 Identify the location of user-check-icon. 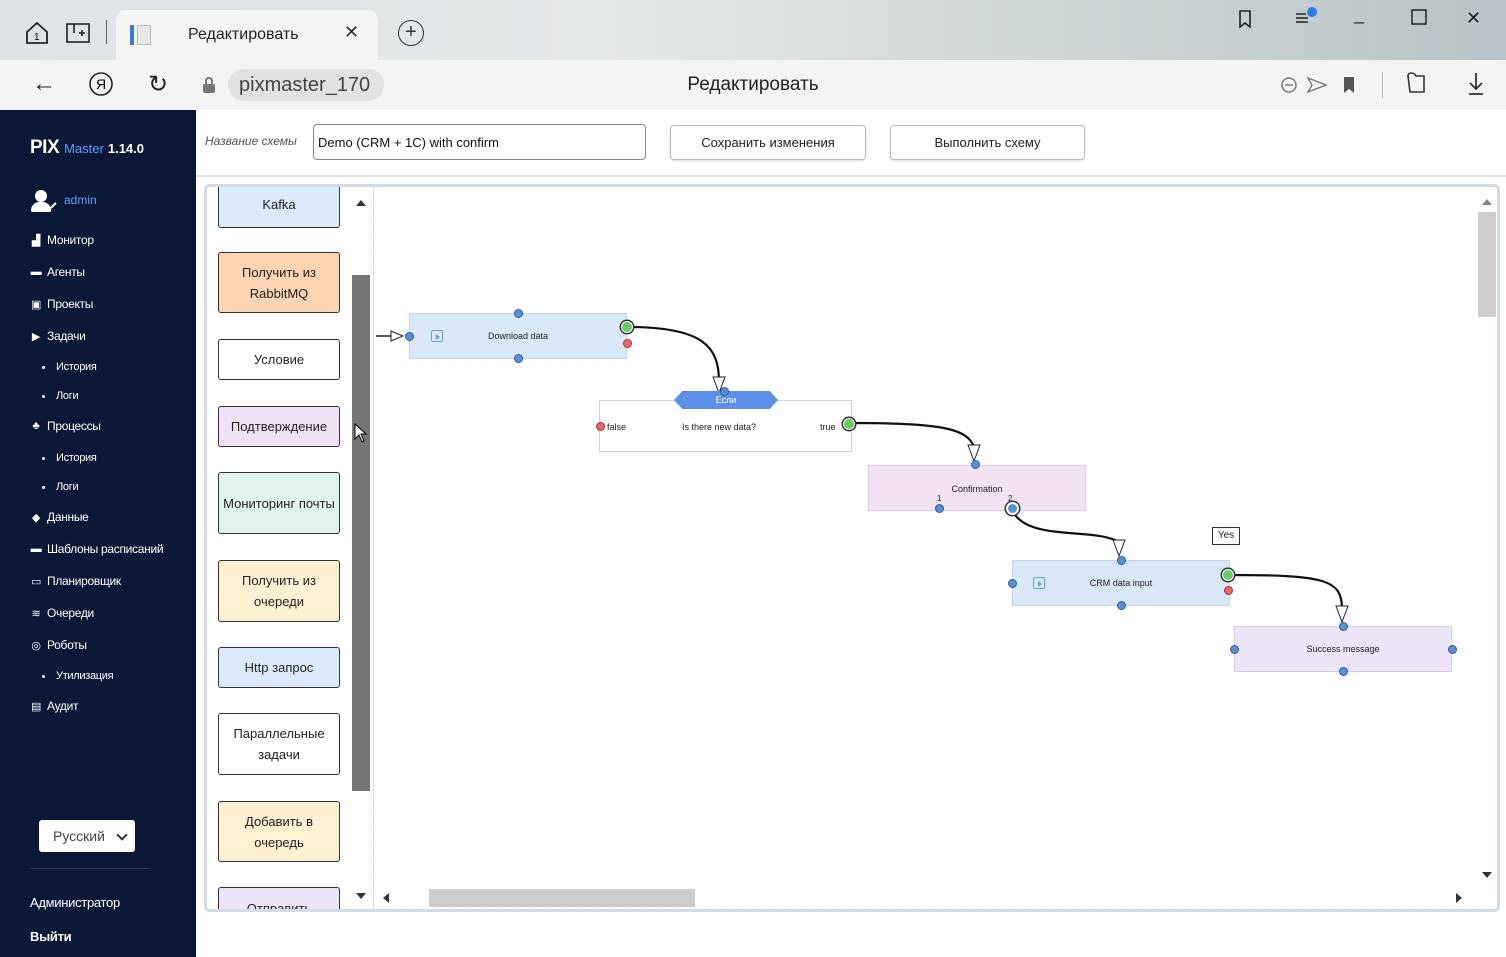
(44, 203).